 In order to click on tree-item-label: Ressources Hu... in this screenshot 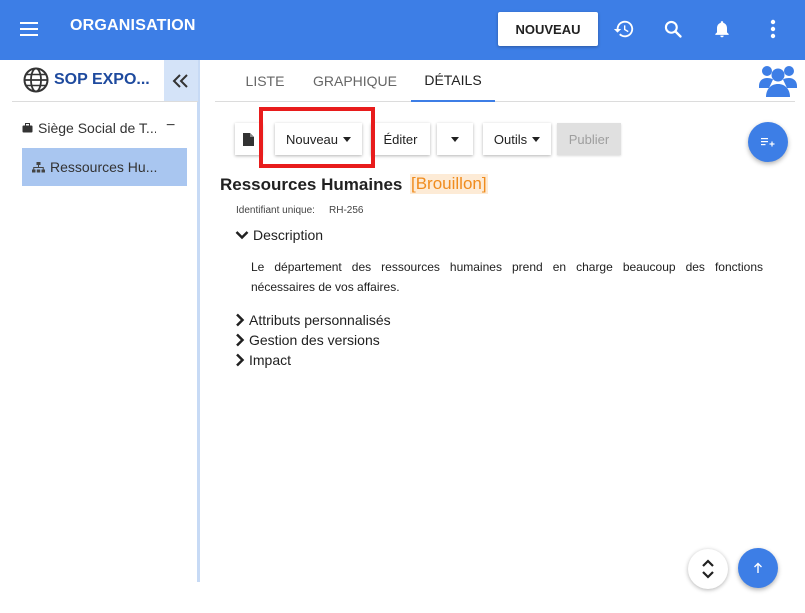, I will do `click(104, 167)`.